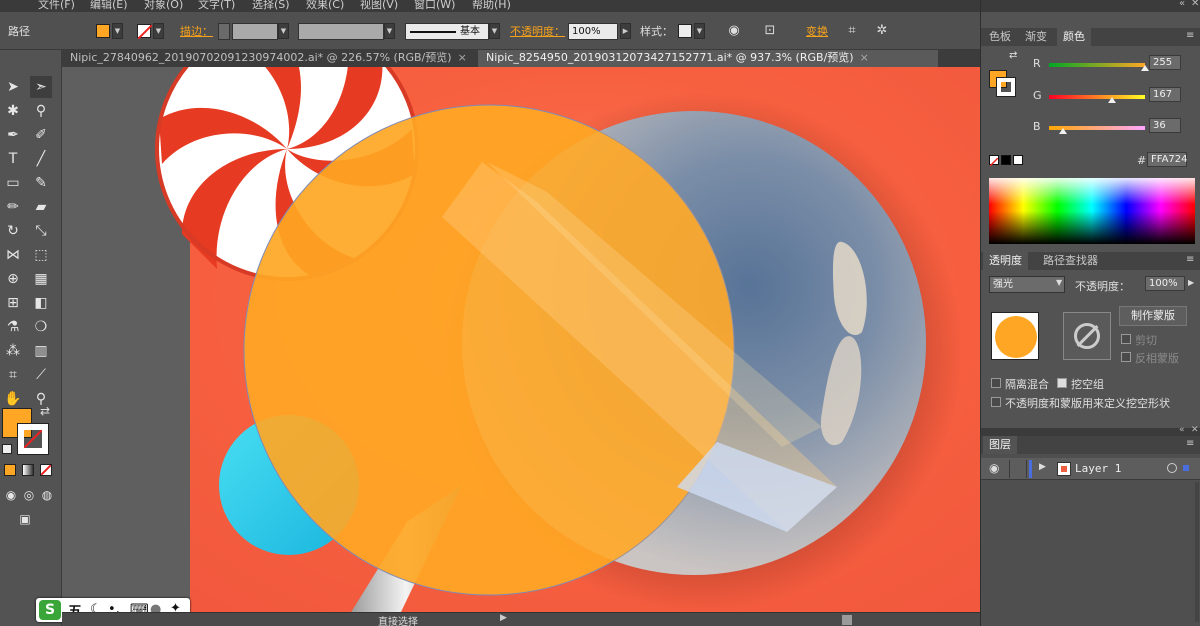  What do you see at coordinates (1165, 125) in the screenshot?
I see `channel-b-input: 36` at bounding box center [1165, 125].